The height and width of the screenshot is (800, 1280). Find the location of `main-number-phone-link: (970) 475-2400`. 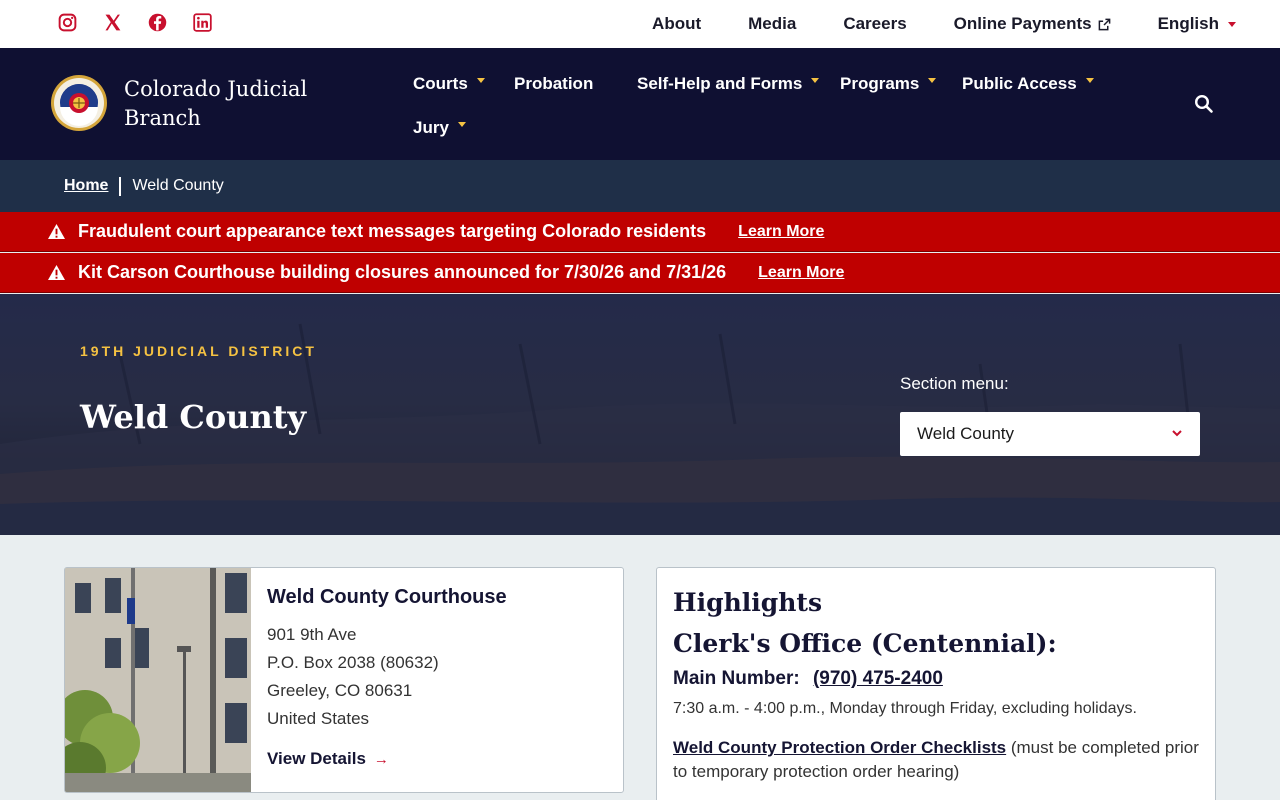

main-number-phone-link: (970) 475-2400 is located at coordinates (878, 678).